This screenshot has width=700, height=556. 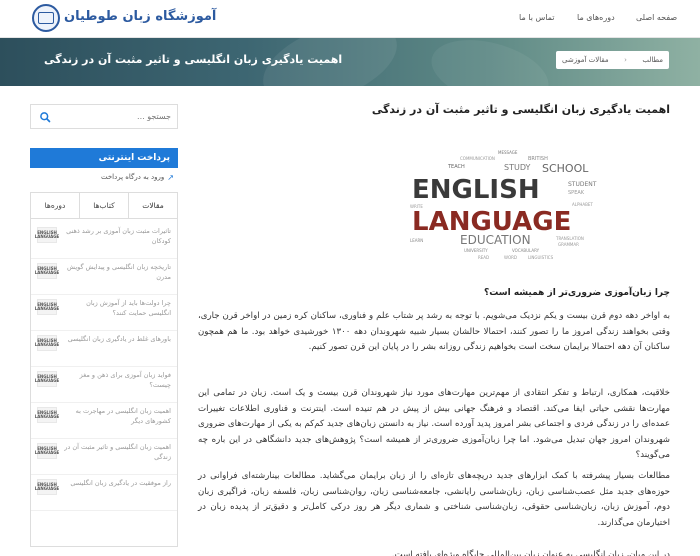 What do you see at coordinates (55, 205) in the screenshot?
I see `tab-courses: دوره‌ها` at bounding box center [55, 205].